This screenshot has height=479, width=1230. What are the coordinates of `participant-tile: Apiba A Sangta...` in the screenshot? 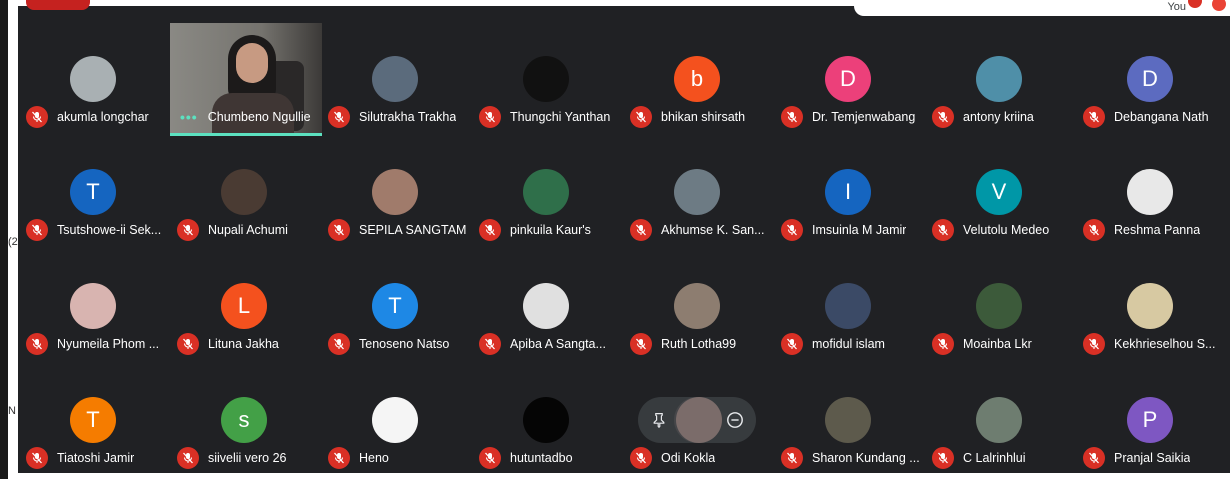 It's located at (546, 306).